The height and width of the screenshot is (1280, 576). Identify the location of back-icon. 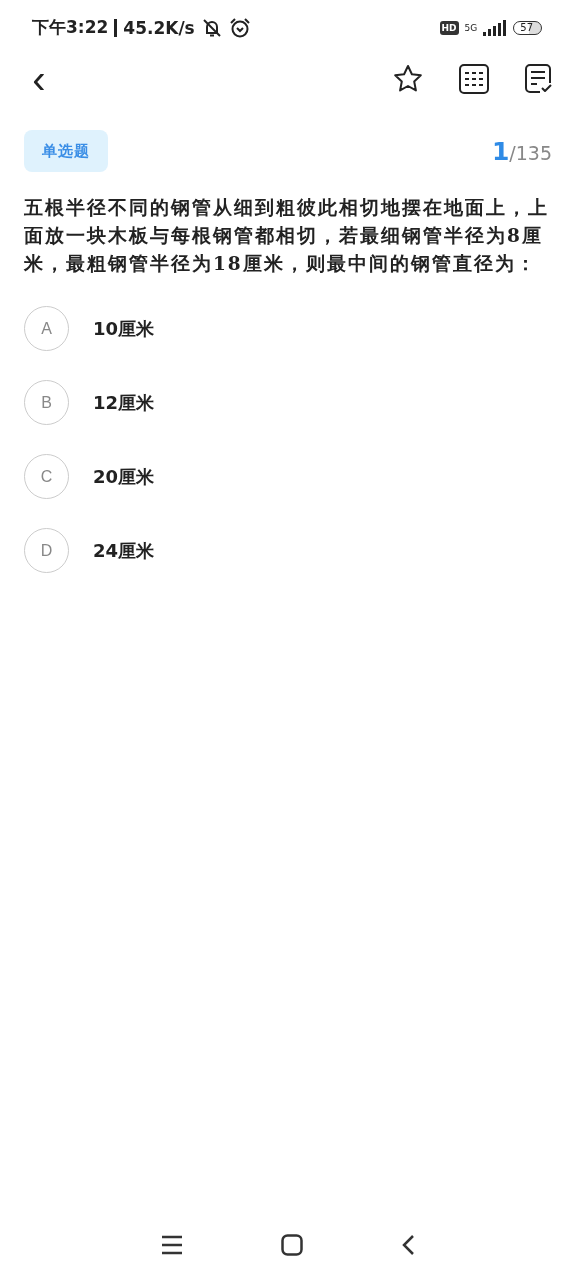
(408, 1245).